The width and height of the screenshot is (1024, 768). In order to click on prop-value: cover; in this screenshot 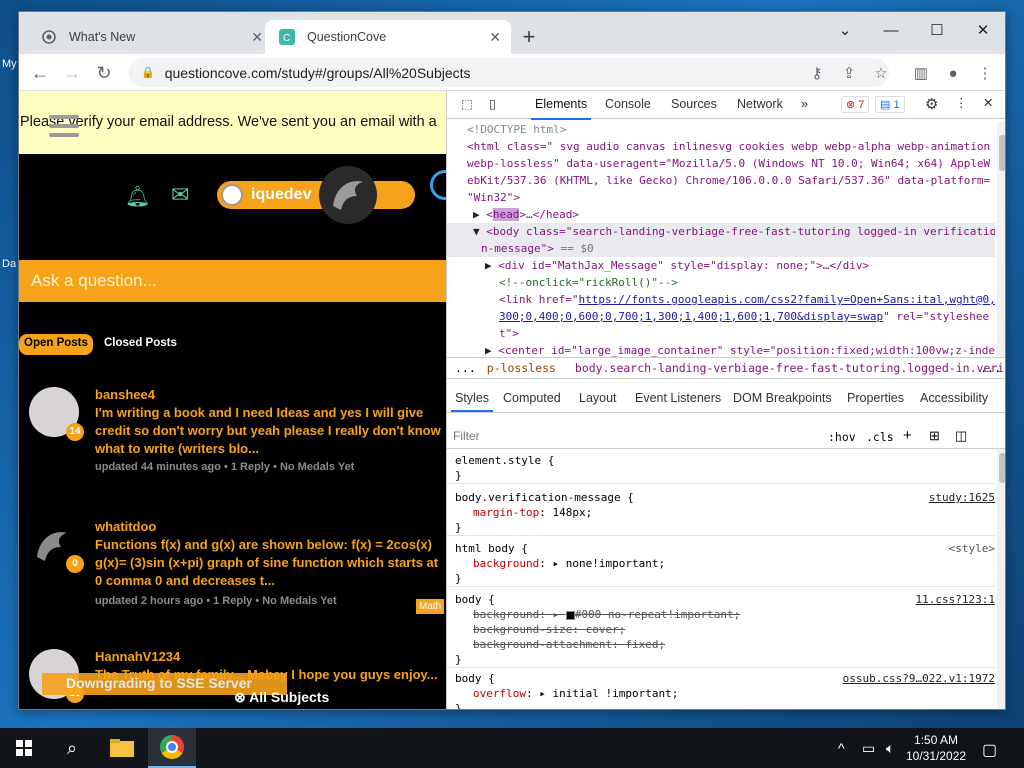, I will do `click(606, 629)`.